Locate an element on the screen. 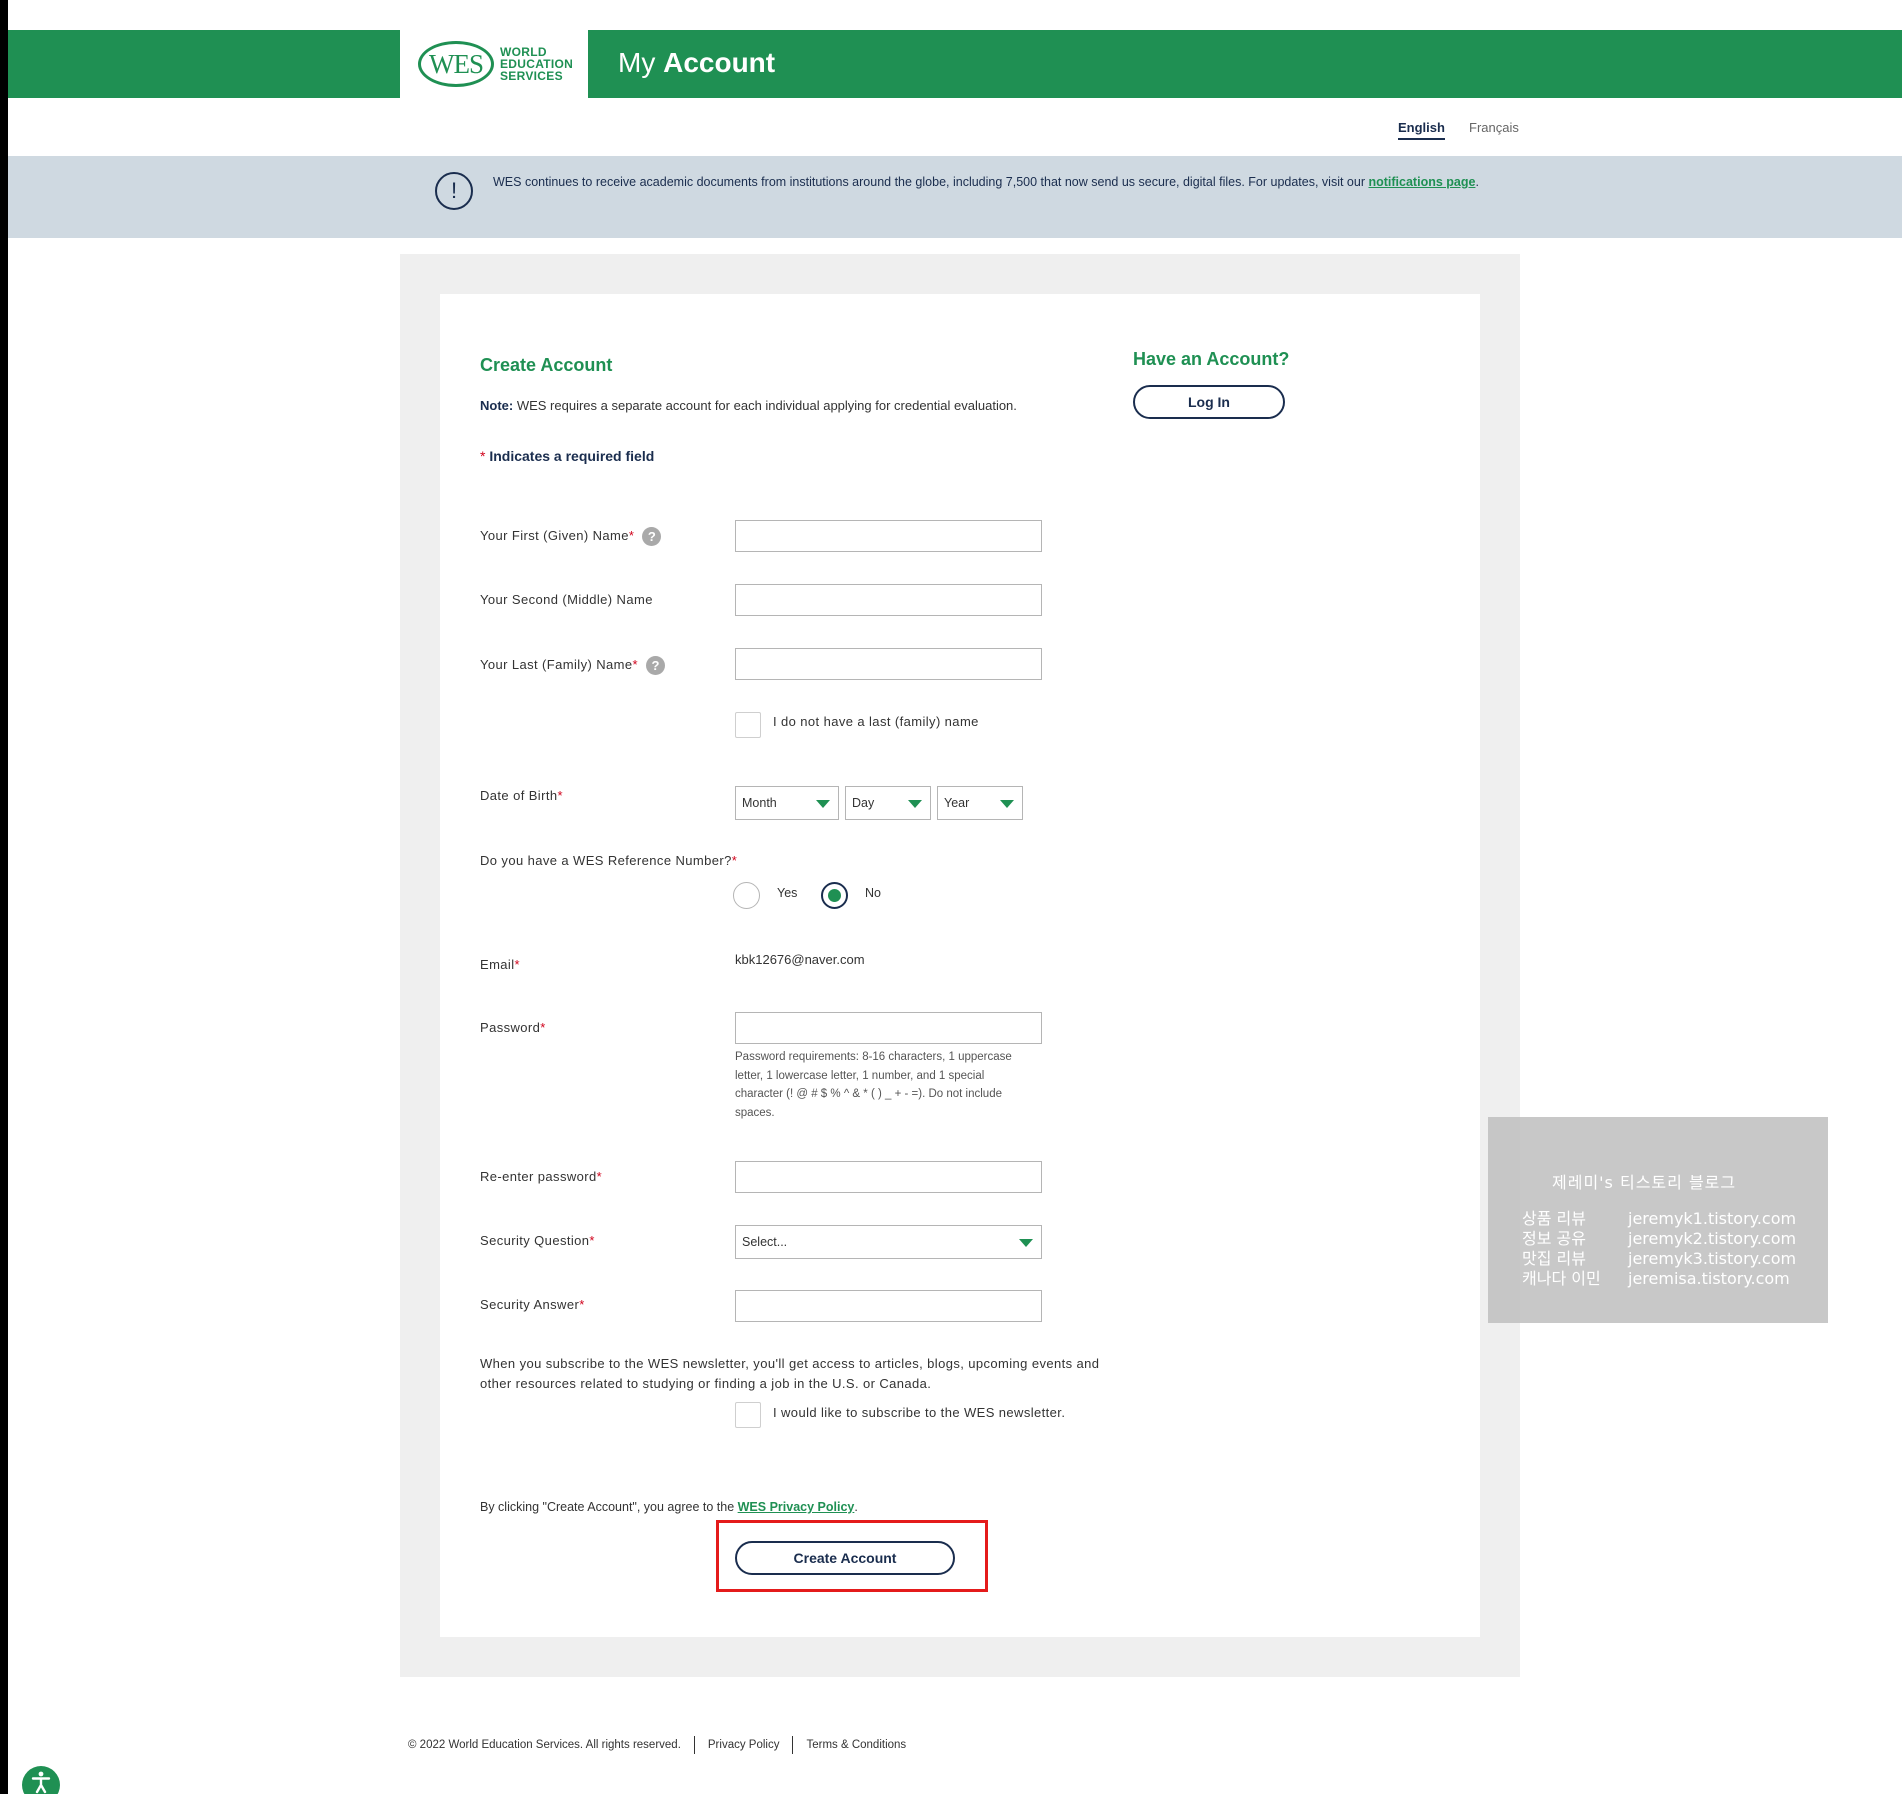 The image size is (1902, 1794). create-account-button: Create Account is located at coordinates (845, 1558).